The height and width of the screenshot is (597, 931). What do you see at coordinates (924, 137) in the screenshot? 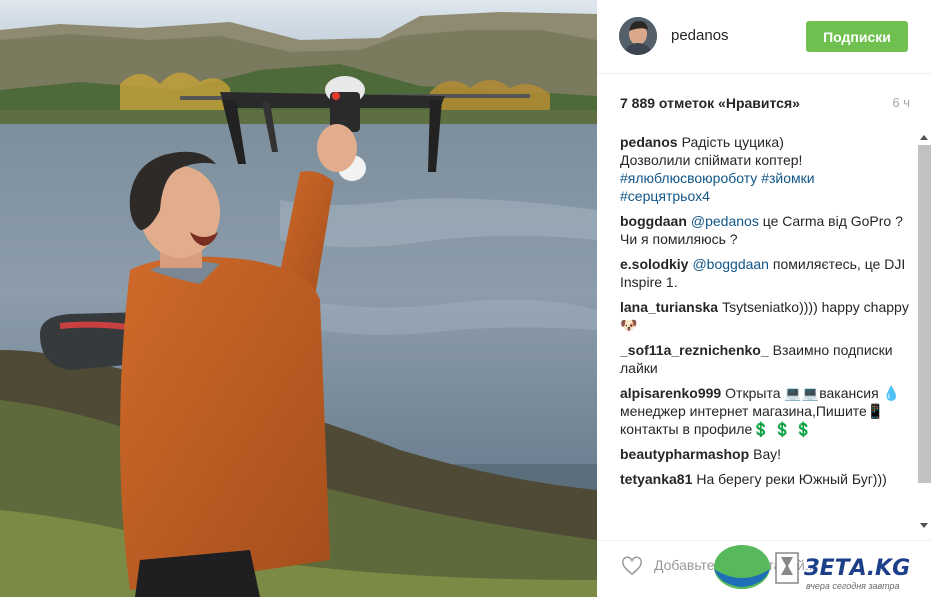
I see `scroll-up-icon` at bounding box center [924, 137].